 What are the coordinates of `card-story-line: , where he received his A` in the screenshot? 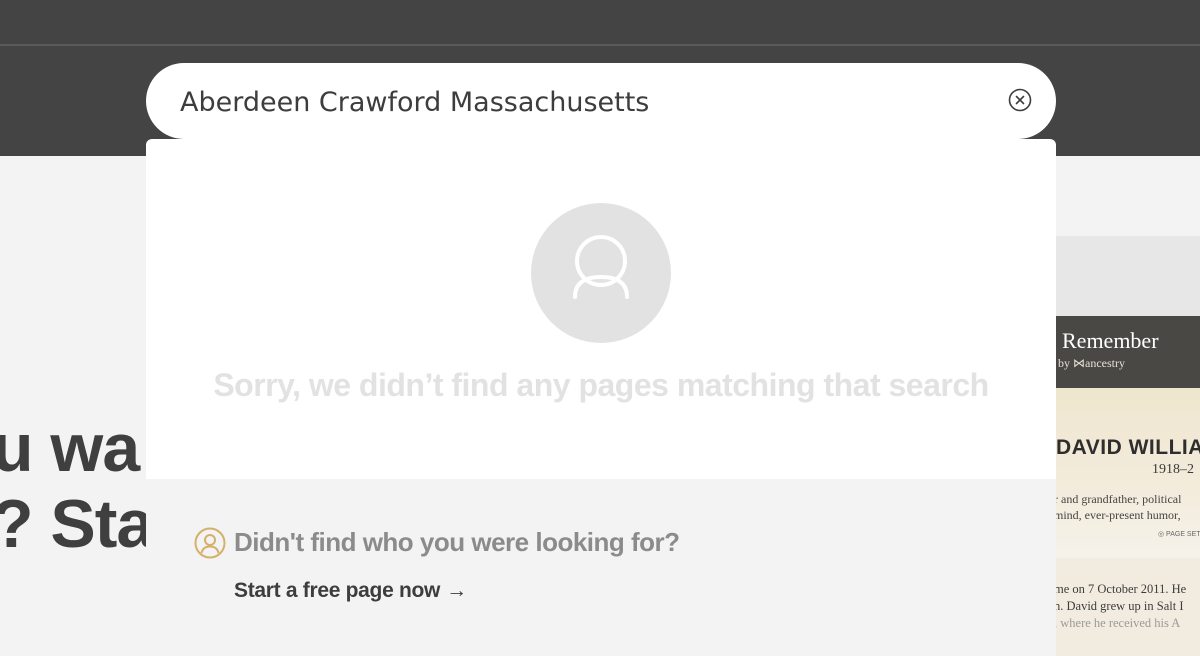 It's located at (1117, 623).